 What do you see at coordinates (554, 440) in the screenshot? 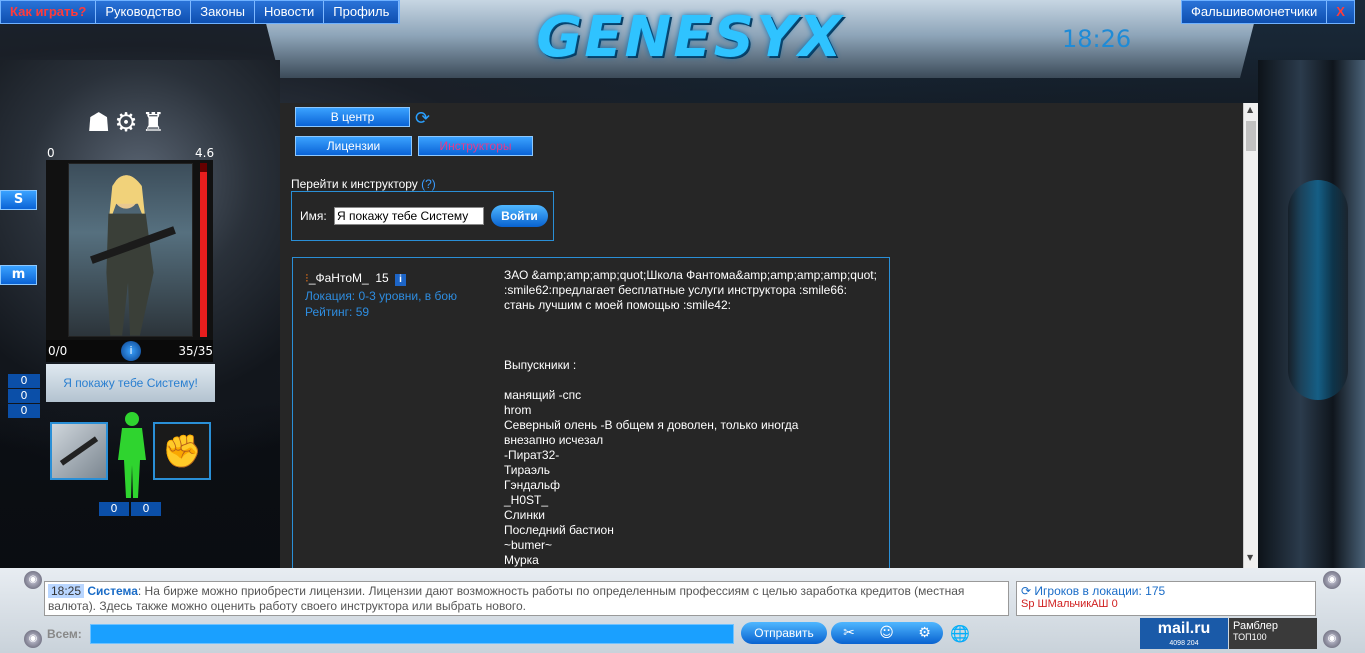
I see `list-item: внезапно исчезал` at bounding box center [554, 440].